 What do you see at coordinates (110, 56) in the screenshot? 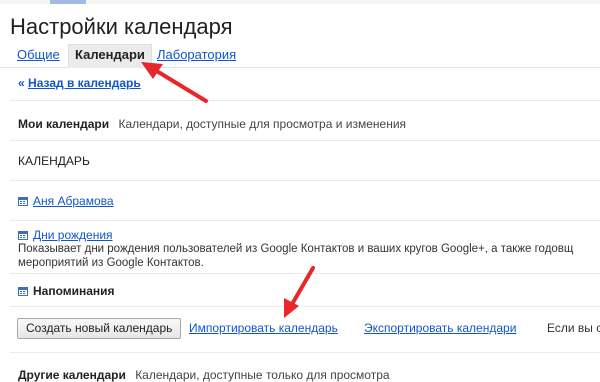
I see `tab-calendars: Календари` at bounding box center [110, 56].